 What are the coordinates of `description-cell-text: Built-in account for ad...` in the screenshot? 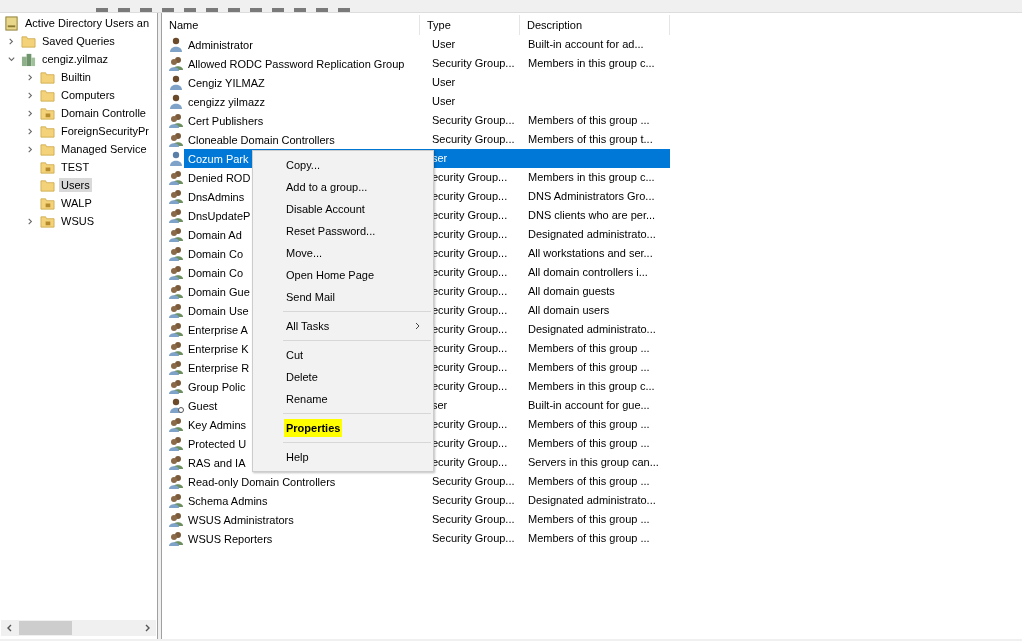 It's located at (586, 44).